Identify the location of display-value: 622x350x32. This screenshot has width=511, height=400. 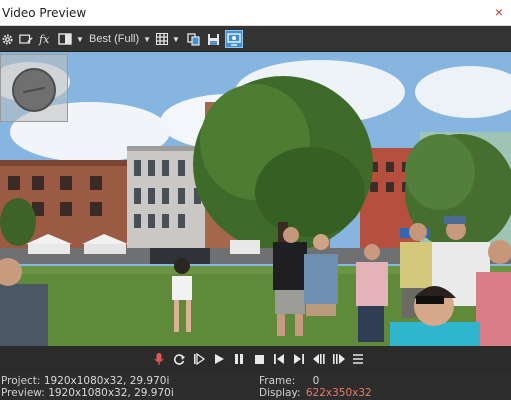
(338, 393).